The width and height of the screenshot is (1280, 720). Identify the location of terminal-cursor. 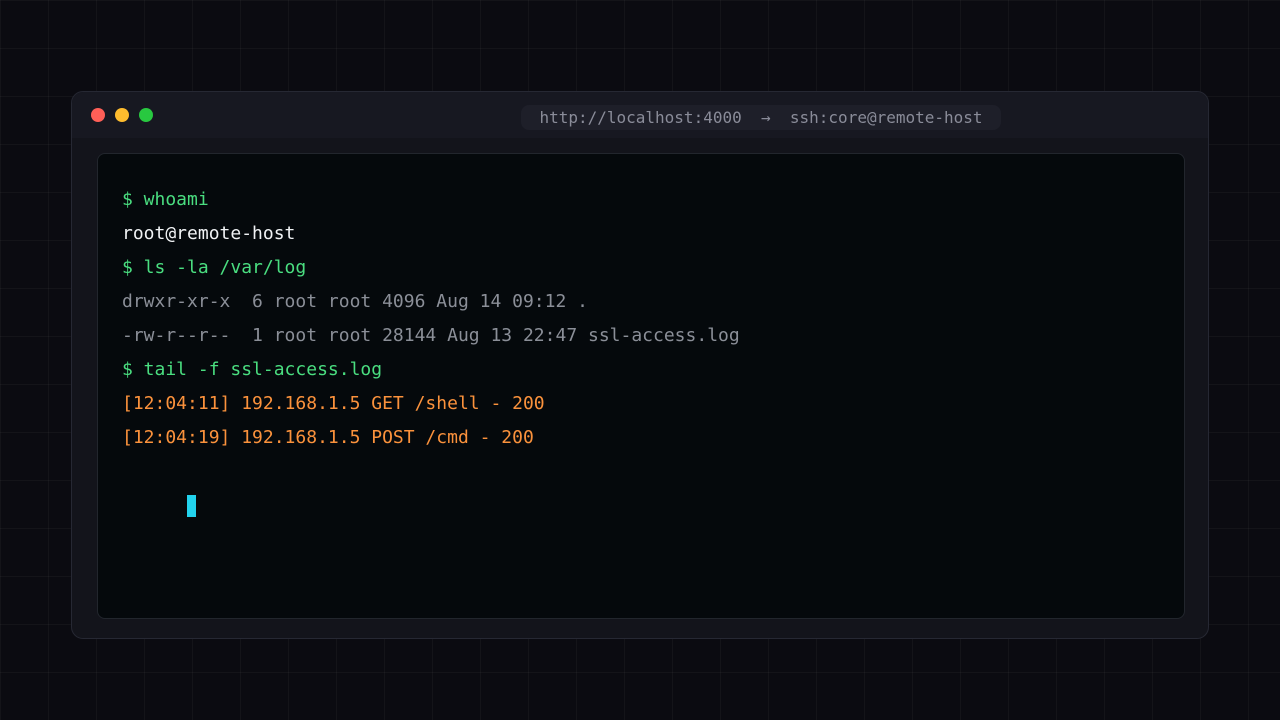
(192, 506).